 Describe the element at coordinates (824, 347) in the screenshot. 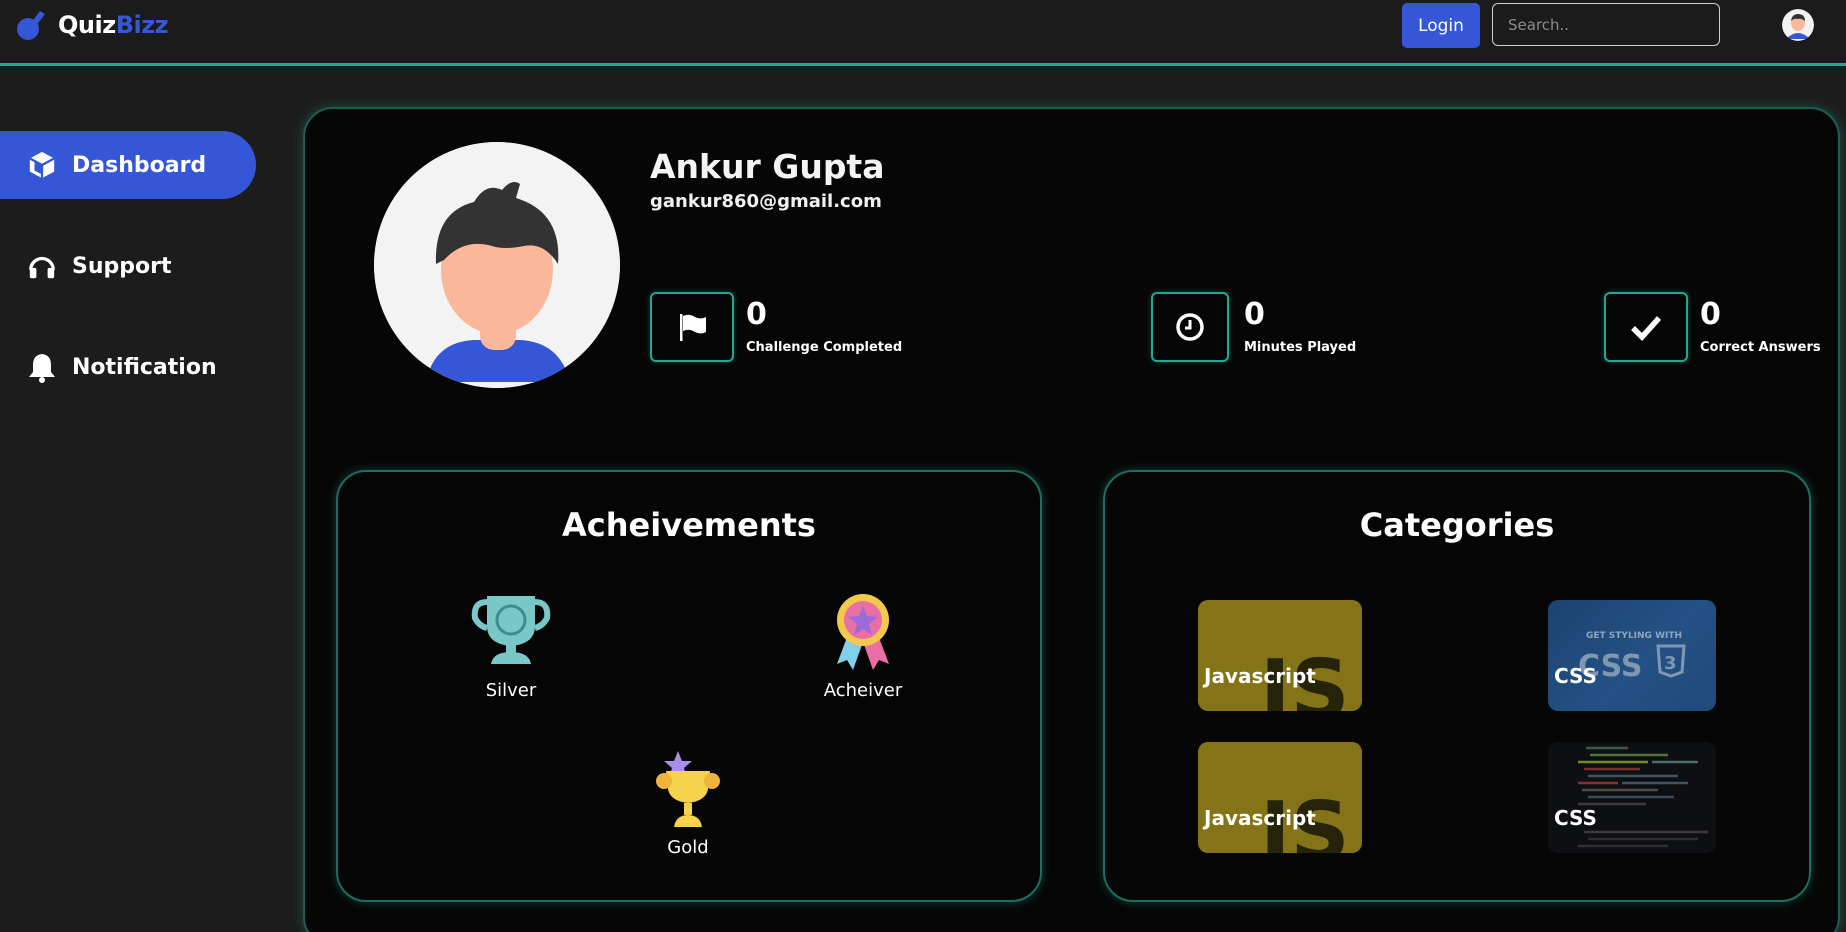

I see `stat-challenges-label: Challenge Completed` at that location.